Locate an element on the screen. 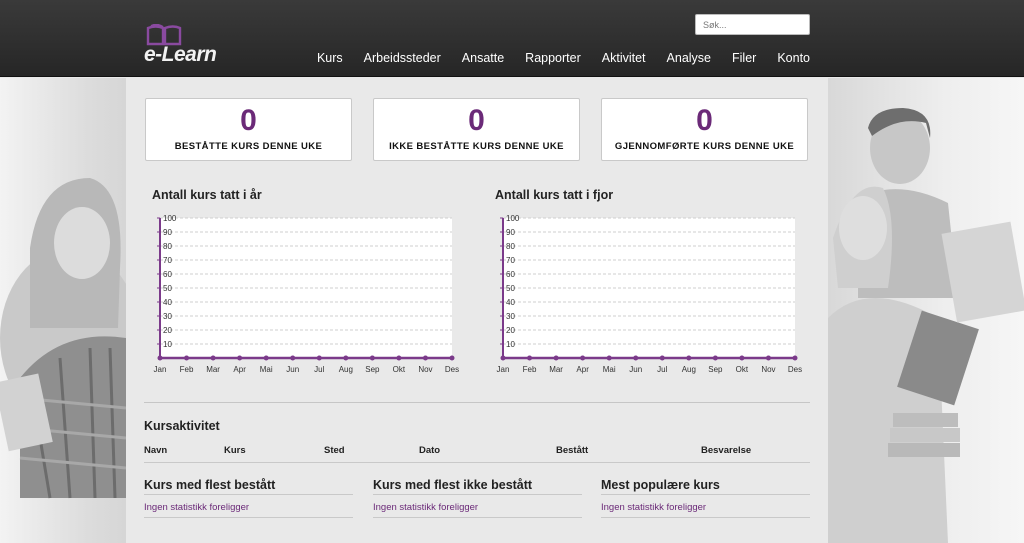 The image size is (1024, 543). logo-text: e-Learn is located at coordinates (180, 54).